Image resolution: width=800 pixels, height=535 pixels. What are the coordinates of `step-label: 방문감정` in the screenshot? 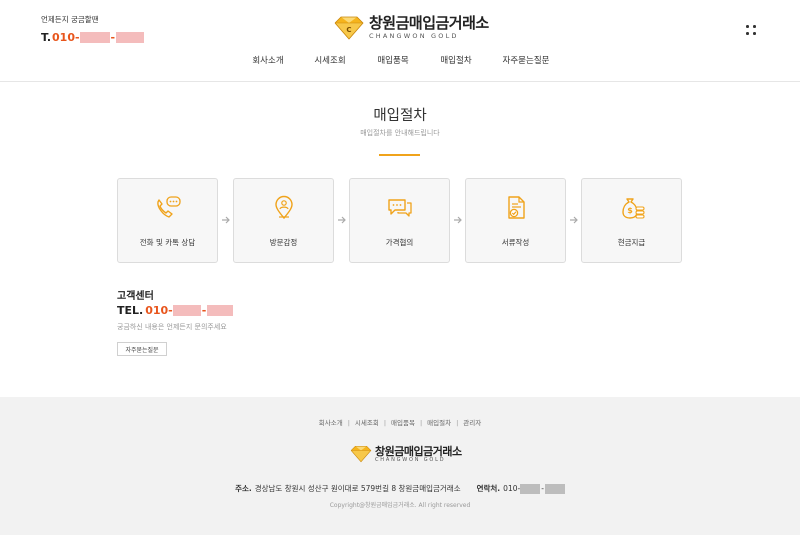 It's located at (283, 242).